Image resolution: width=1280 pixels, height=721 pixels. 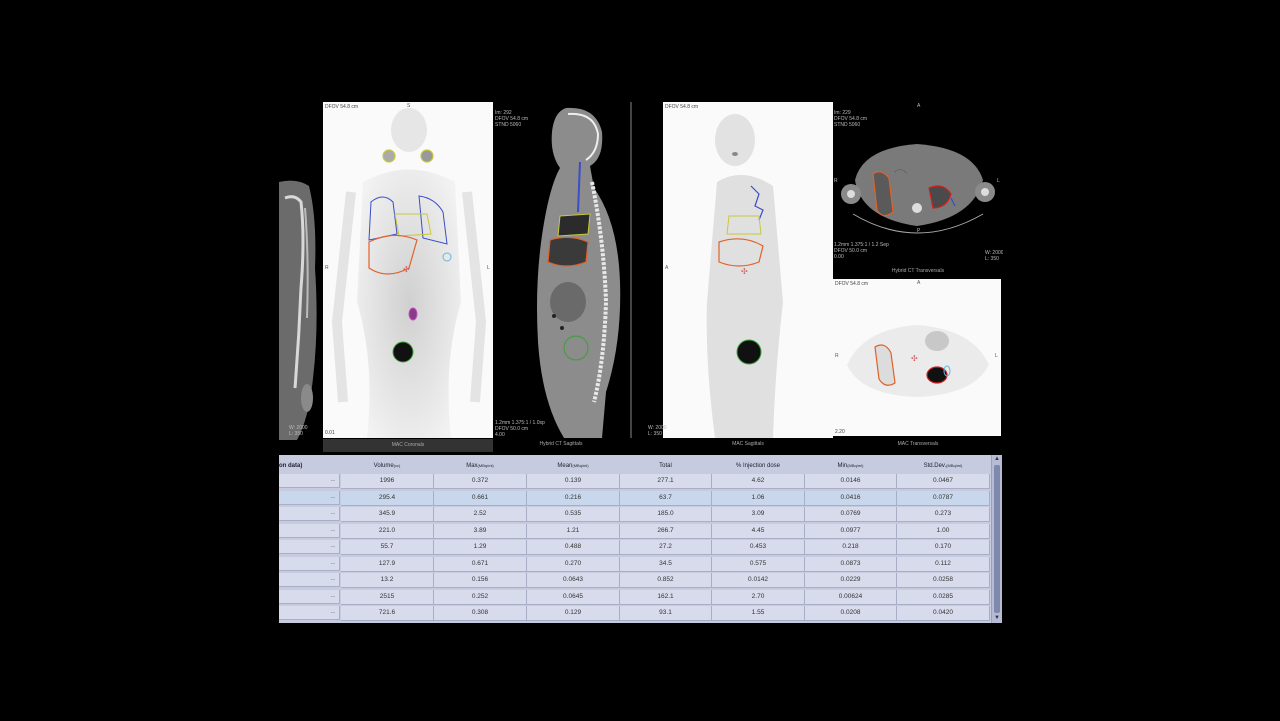 What do you see at coordinates (480, 481) in the screenshot?
I see `table-cell: 0.372` at bounding box center [480, 481].